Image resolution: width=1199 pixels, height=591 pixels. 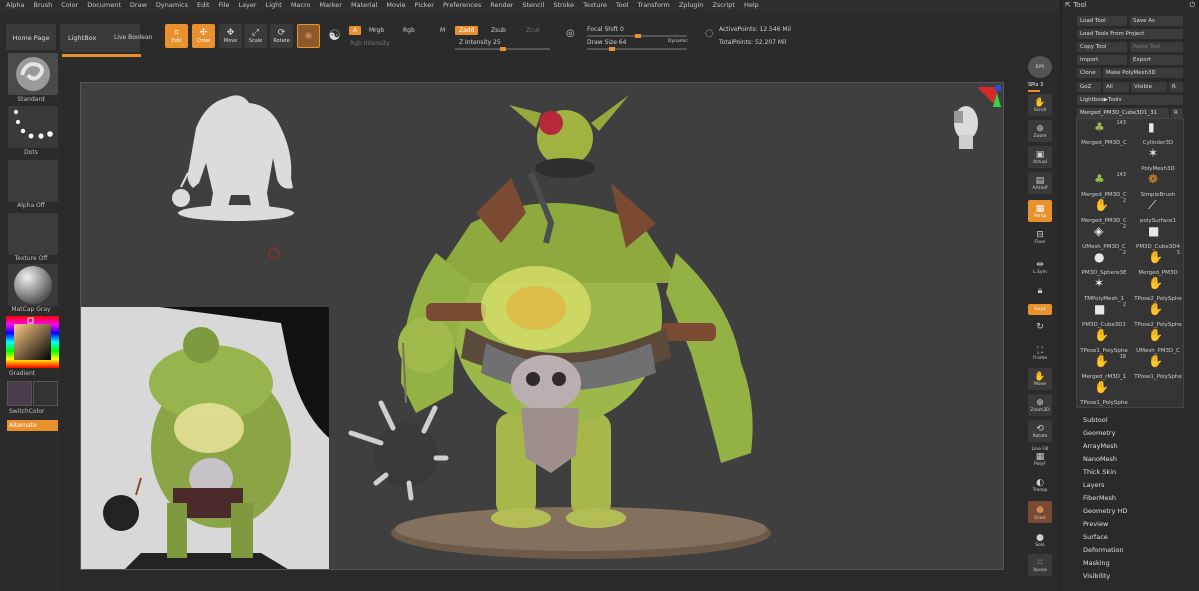 I want to click on tool-thumbnail: ✋ 18 Merged_rM3D_1, so click(x=1104, y=367).